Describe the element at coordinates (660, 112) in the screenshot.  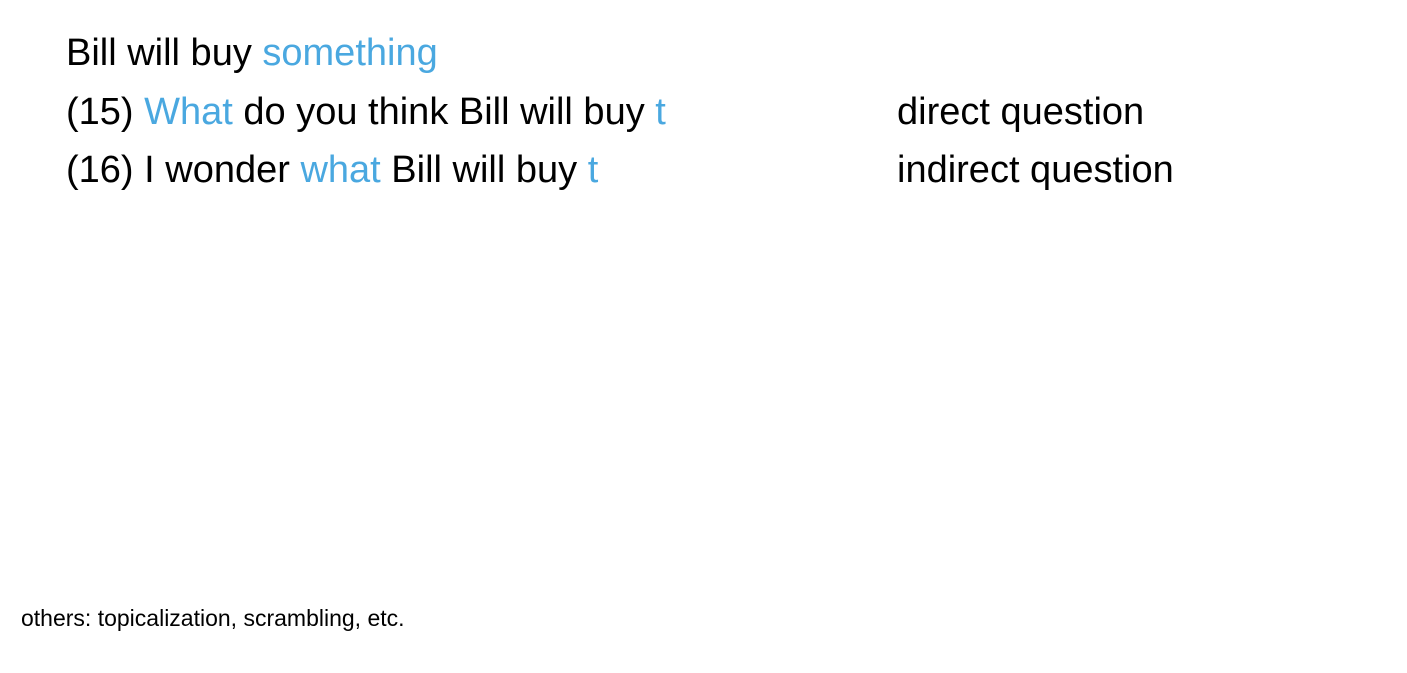
I see `example-15-trace: t` at that location.